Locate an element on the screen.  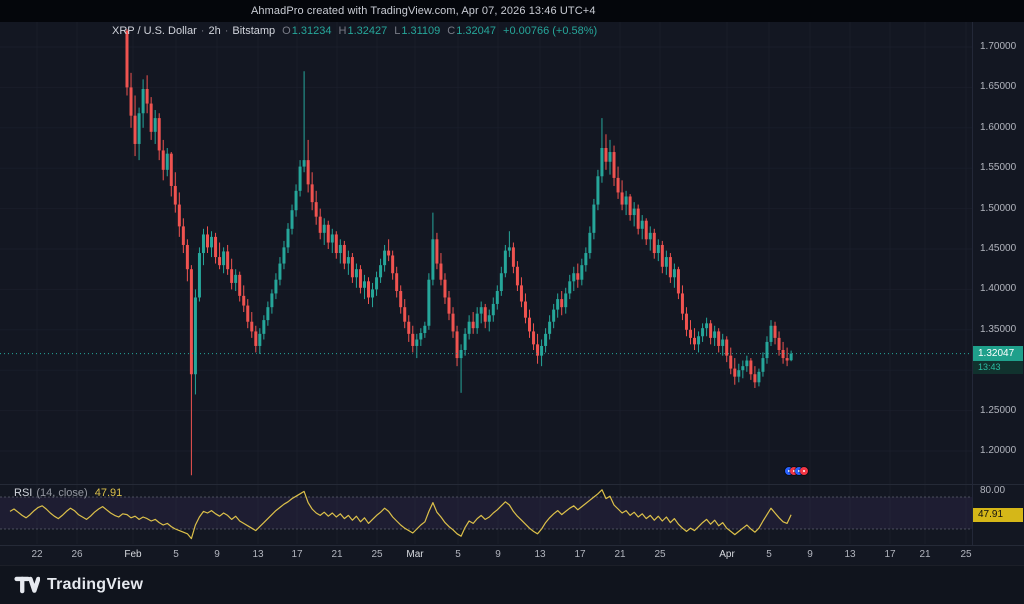
last-price-badge: 1.32047 13:43 is located at coordinates (998, 359).